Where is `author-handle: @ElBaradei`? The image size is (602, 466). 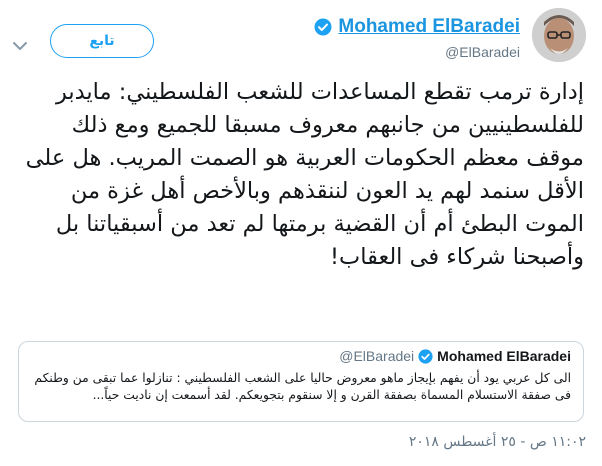
author-handle: @ElBaradei is located at coordinates (482, 52).